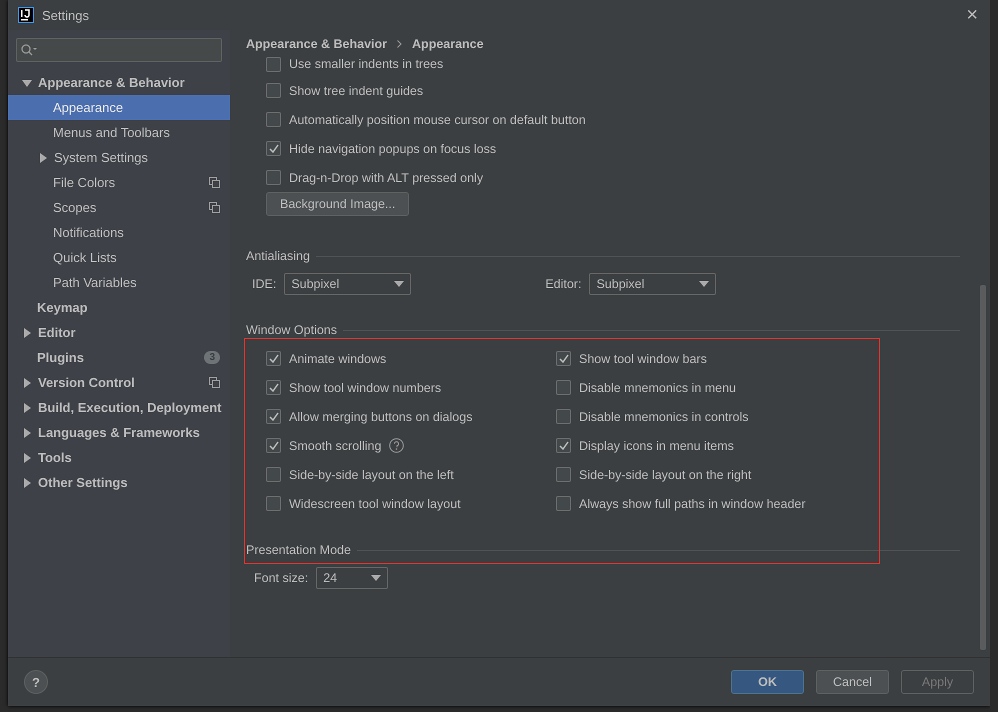 The height and width of the screenshot is (712, 998). I want to click on sidebar-item: Build, Execution, Deployment, so click(119, 407).